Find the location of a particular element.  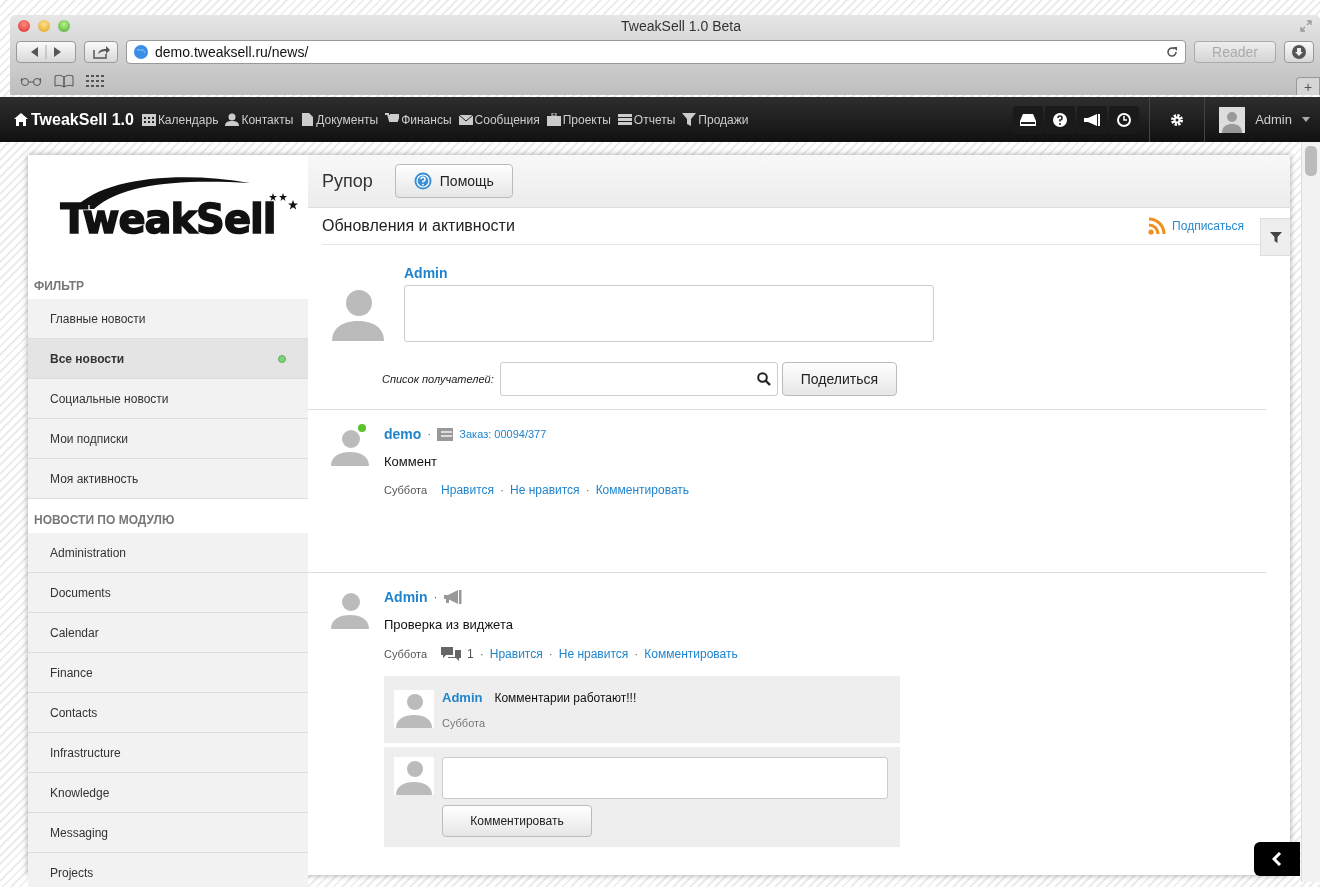

search-icon is located at coordinates (763, 379).